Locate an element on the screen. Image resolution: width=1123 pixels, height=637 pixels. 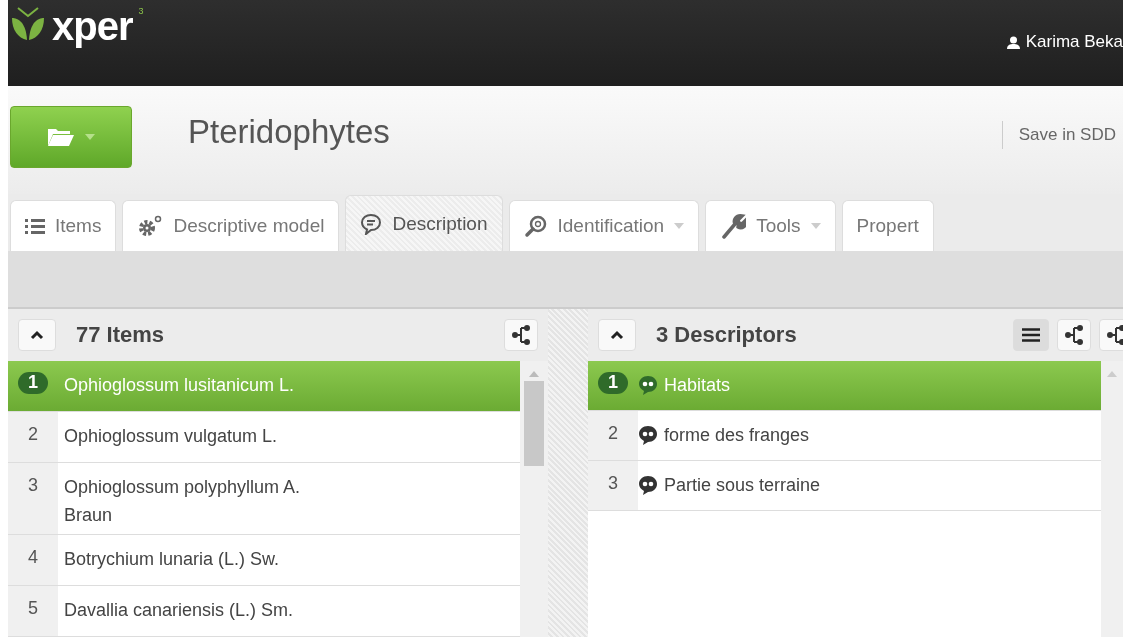
item-name: Ophioglossum lusitanicum L. is located at coordinates (179, 385).